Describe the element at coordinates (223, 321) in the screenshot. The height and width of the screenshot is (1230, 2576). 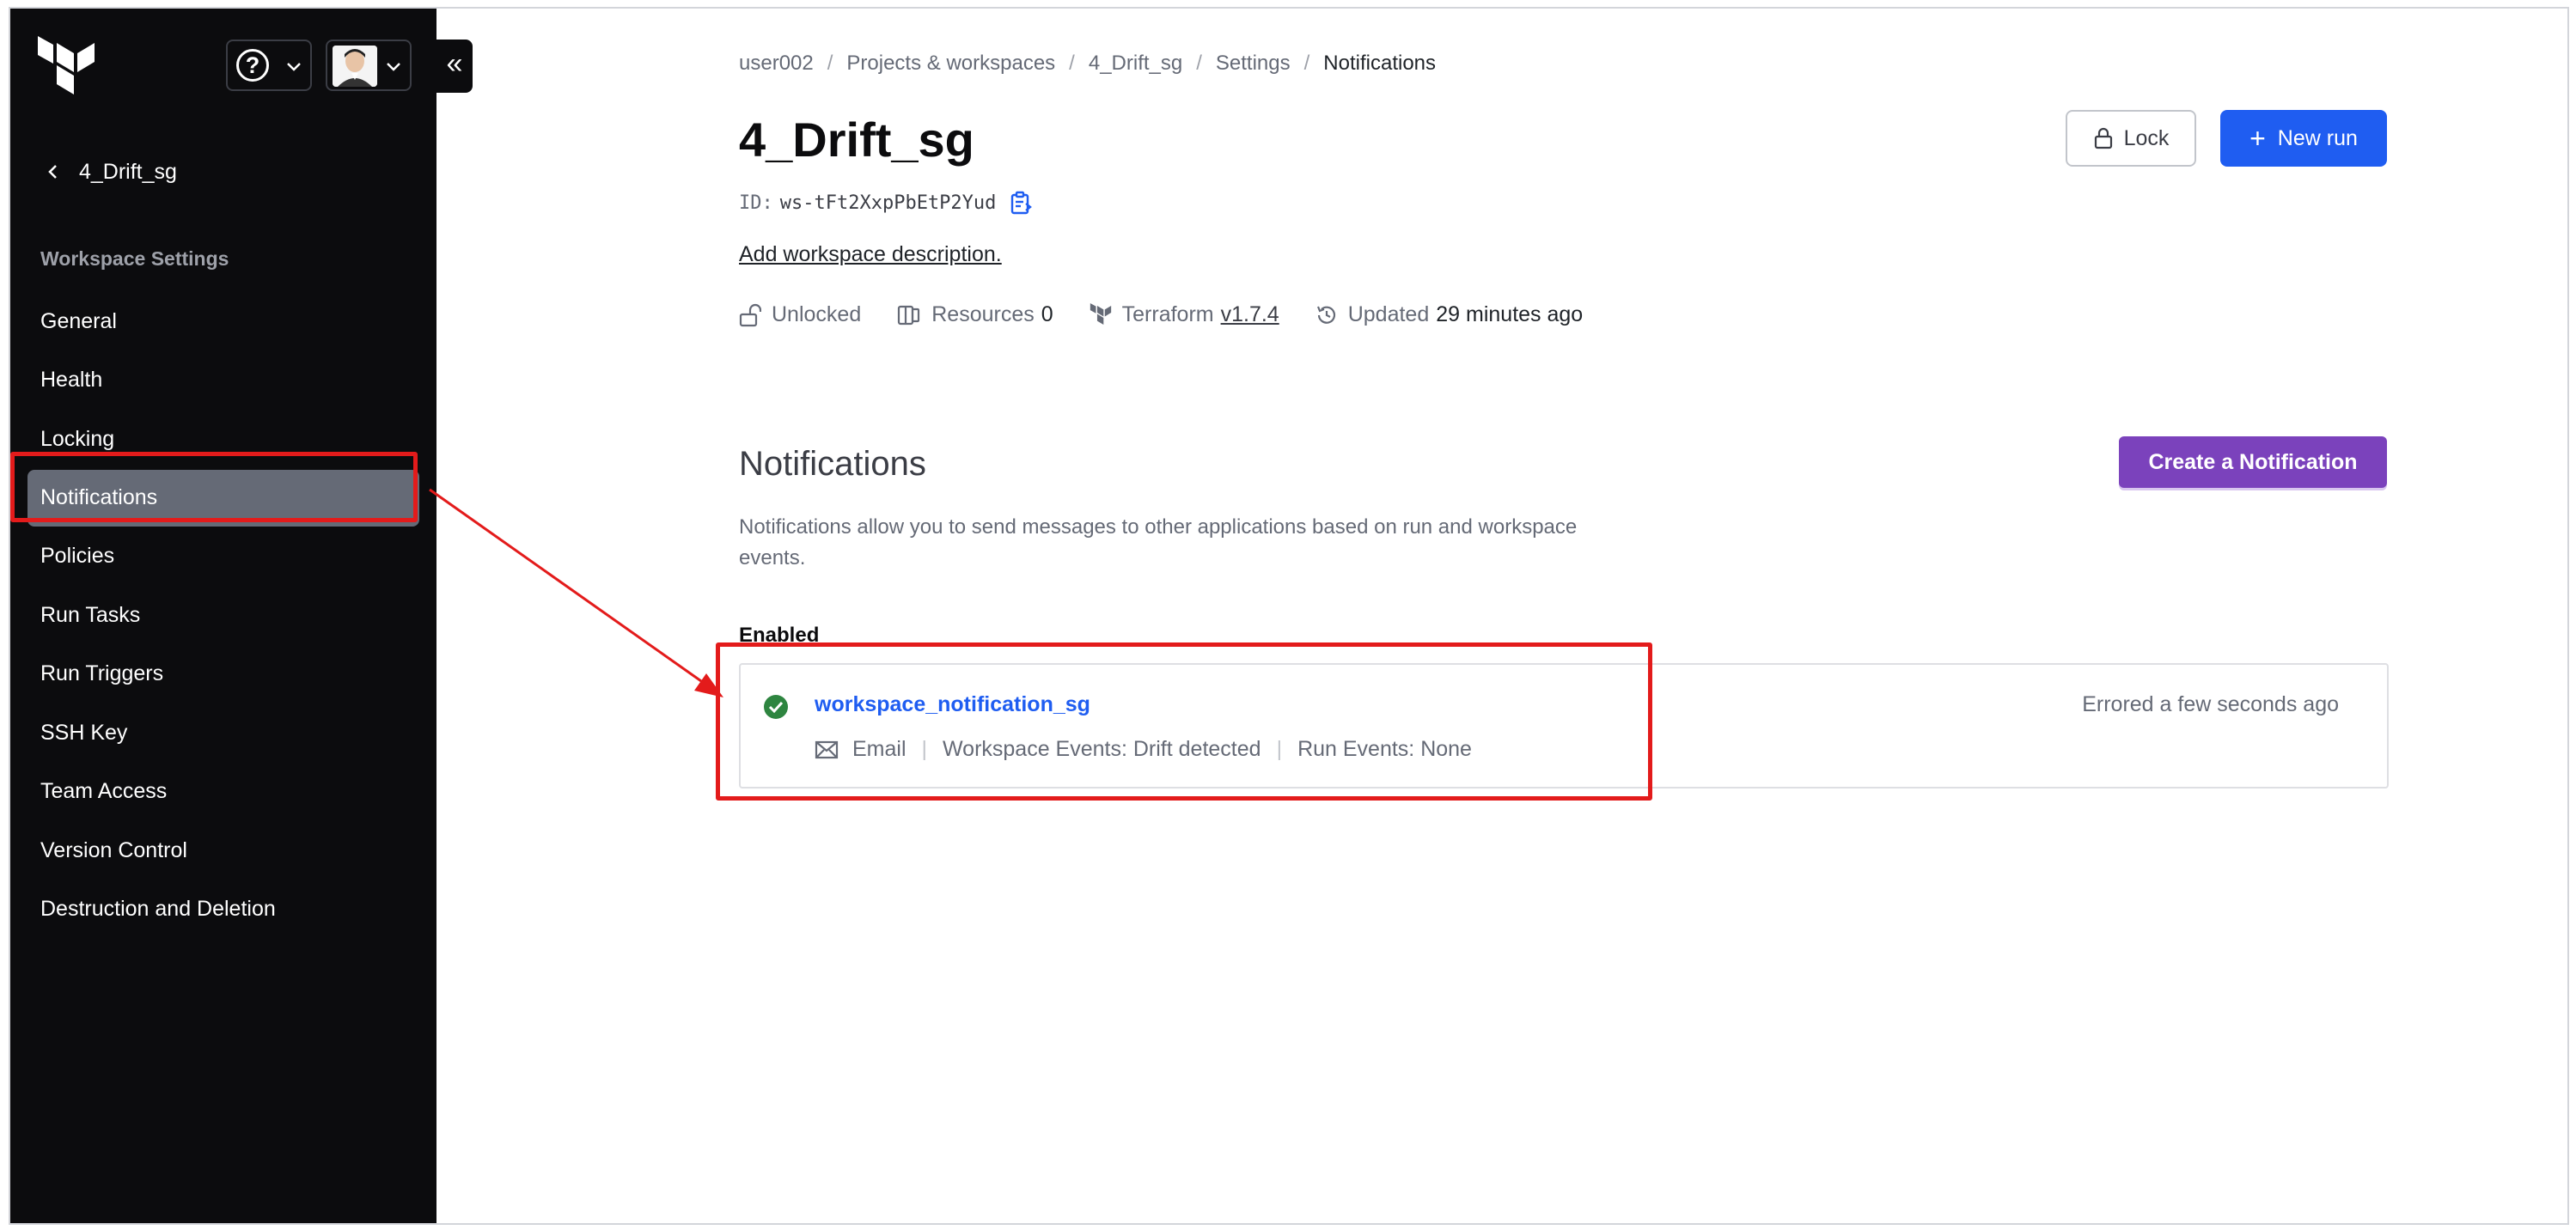
I see `sidebar-item-general: General` at that location.